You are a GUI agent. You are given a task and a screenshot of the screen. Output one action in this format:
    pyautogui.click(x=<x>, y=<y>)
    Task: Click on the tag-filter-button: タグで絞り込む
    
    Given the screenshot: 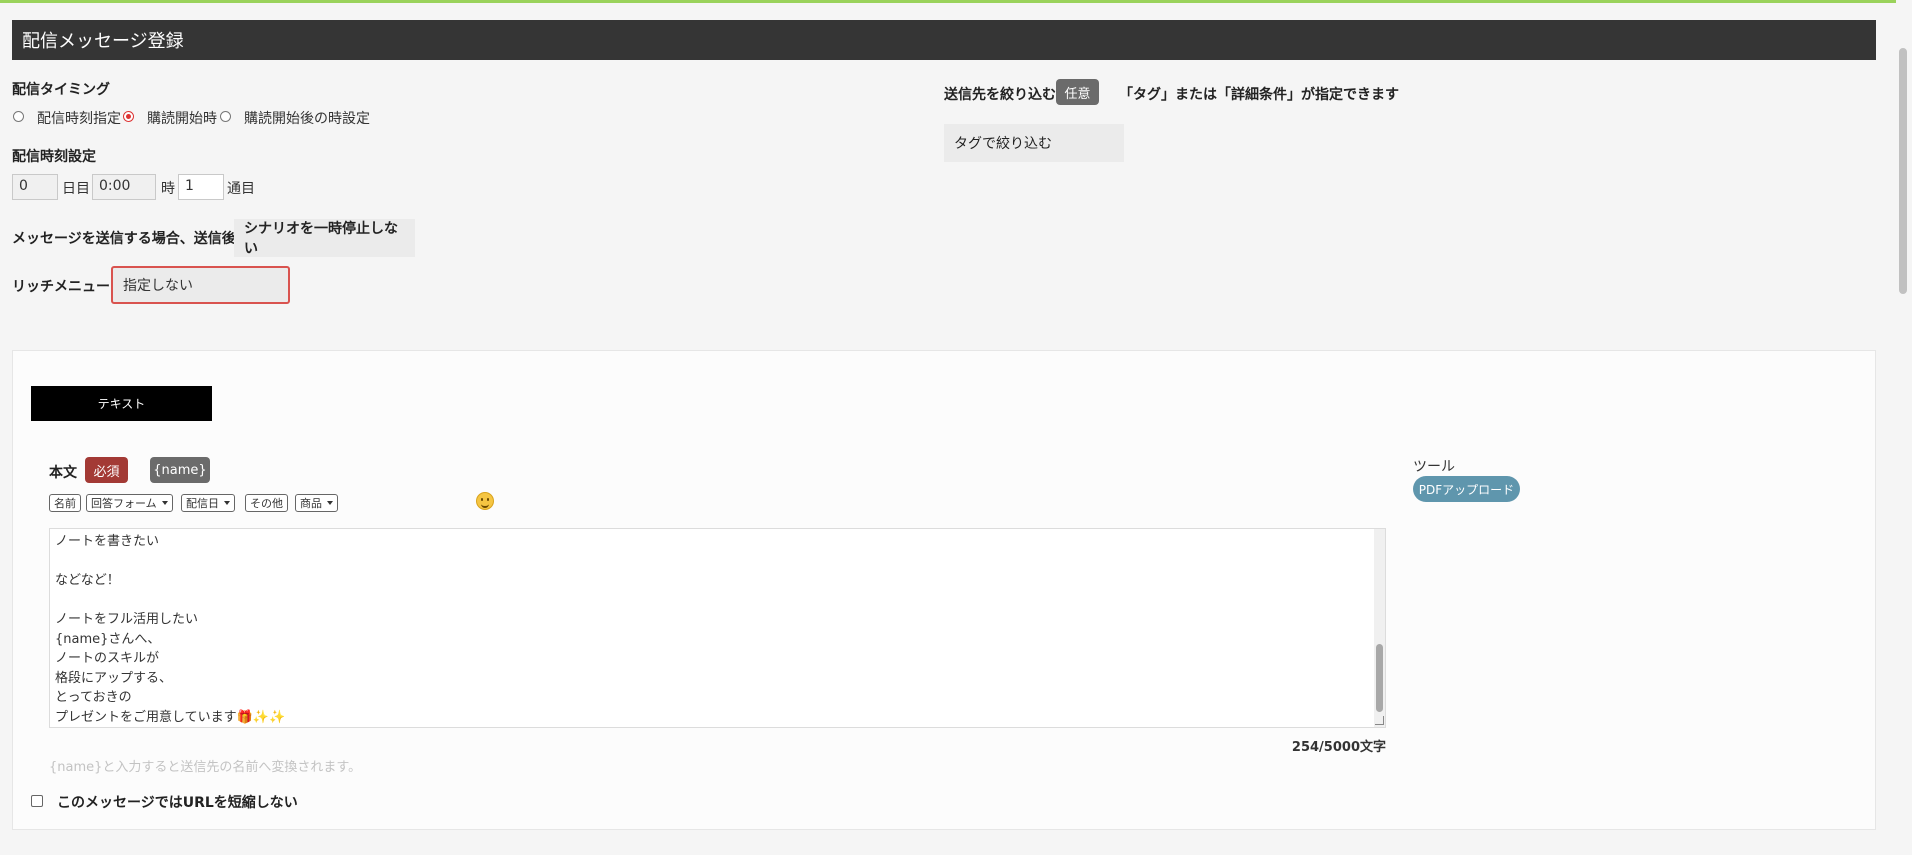 What is the action you would take?
    pyautogui.click(x=1034, y=143)
    